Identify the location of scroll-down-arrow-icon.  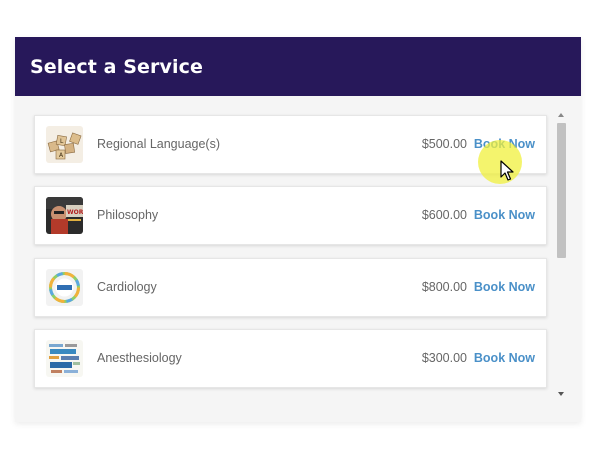
(561, 394).